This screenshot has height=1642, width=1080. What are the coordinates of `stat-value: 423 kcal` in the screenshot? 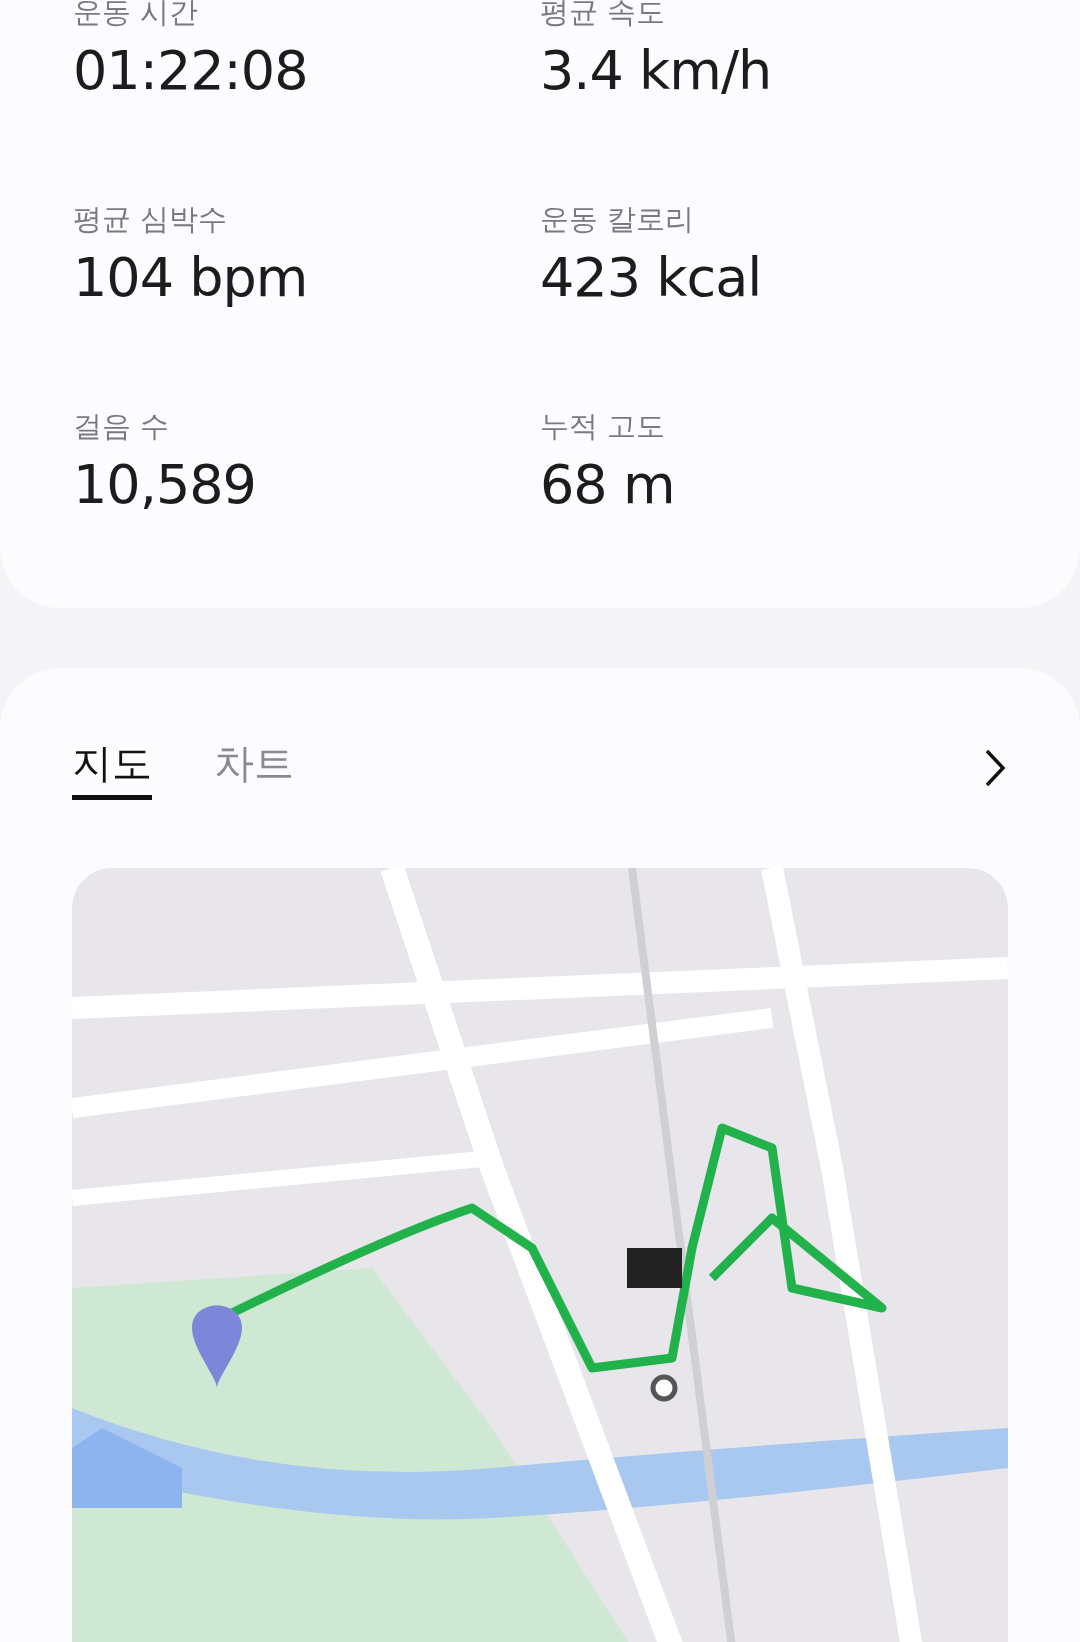 It's located at (651, 278).